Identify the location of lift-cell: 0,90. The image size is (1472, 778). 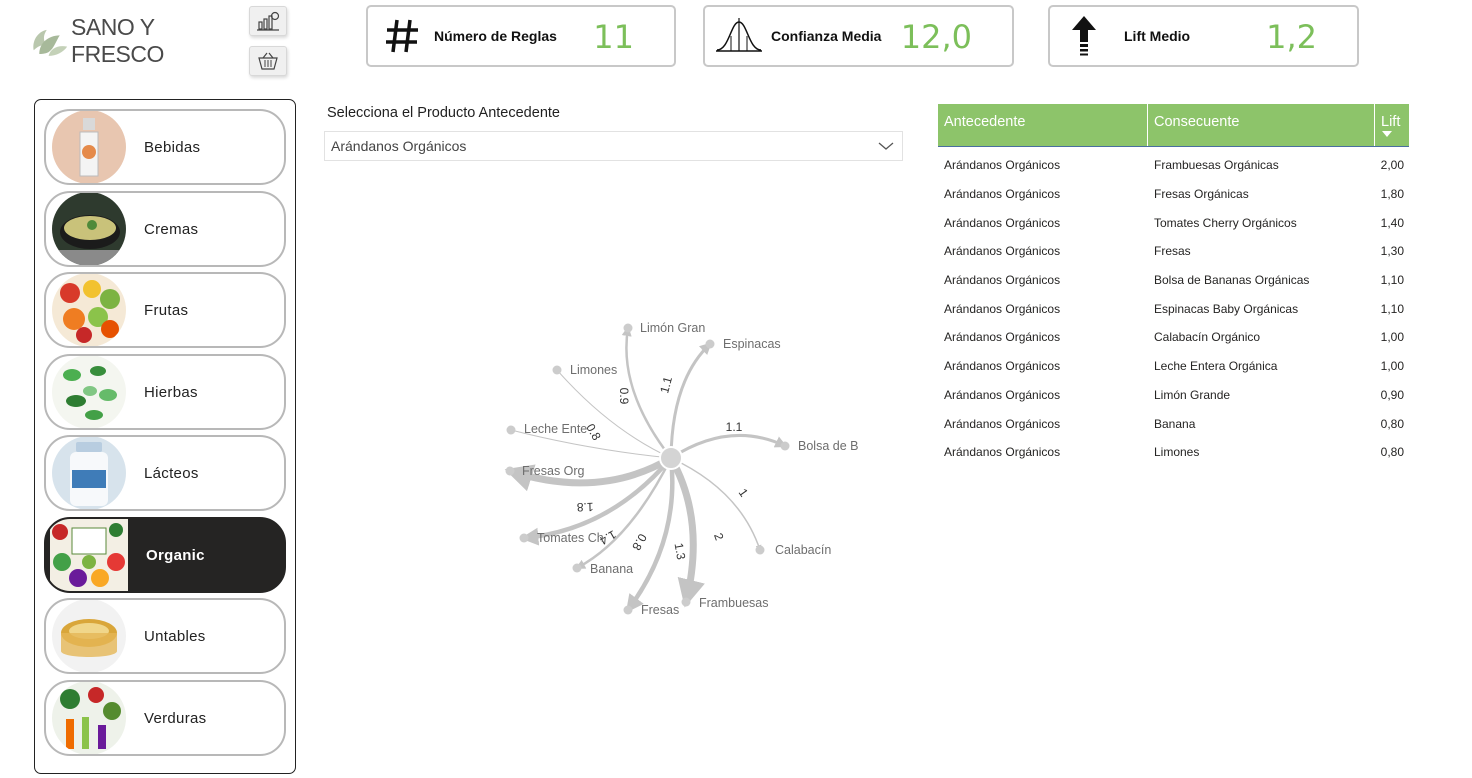
(1392, 394).